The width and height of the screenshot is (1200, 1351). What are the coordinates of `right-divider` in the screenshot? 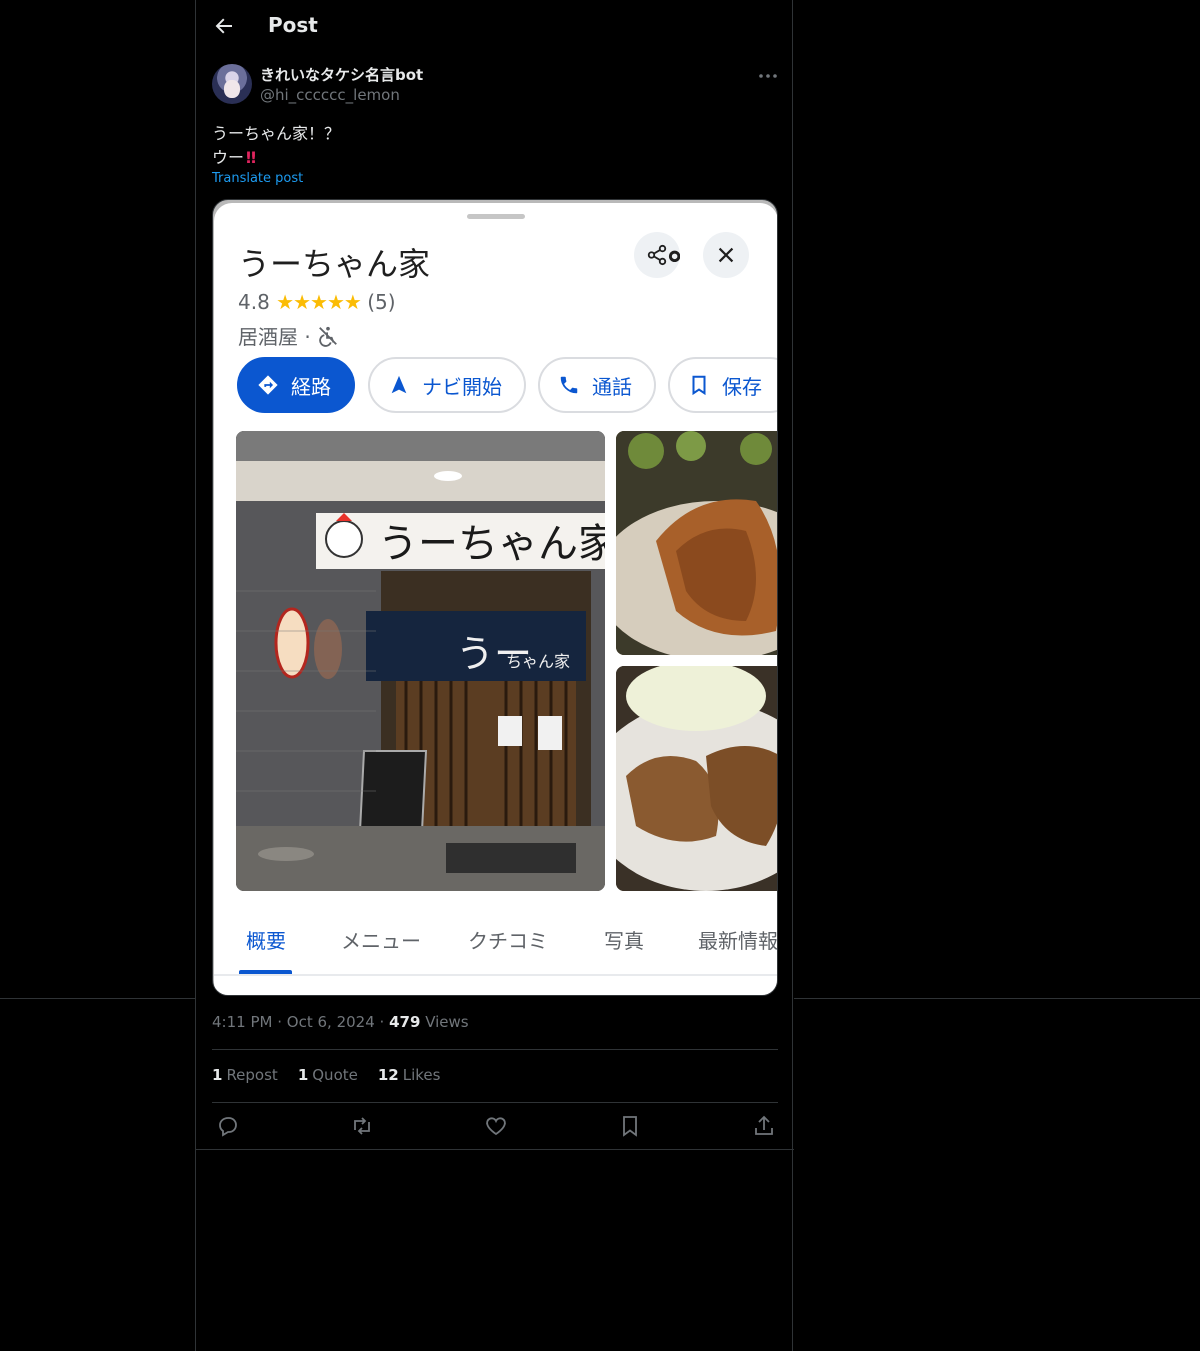 It's located at (997, 998).